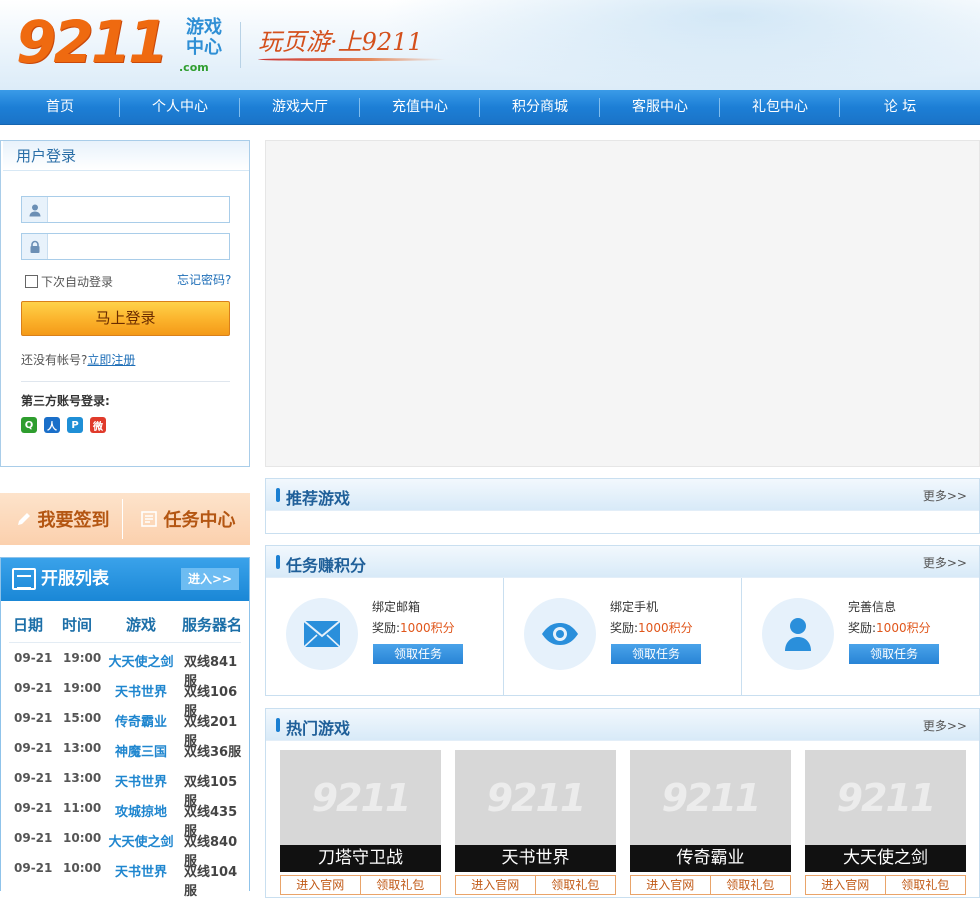 The width and height of the screenshot is (980, 899). Describe the element at coordinates (62, 519) in the screenshot. I see `sign-in-button: 我要签到` at that location.